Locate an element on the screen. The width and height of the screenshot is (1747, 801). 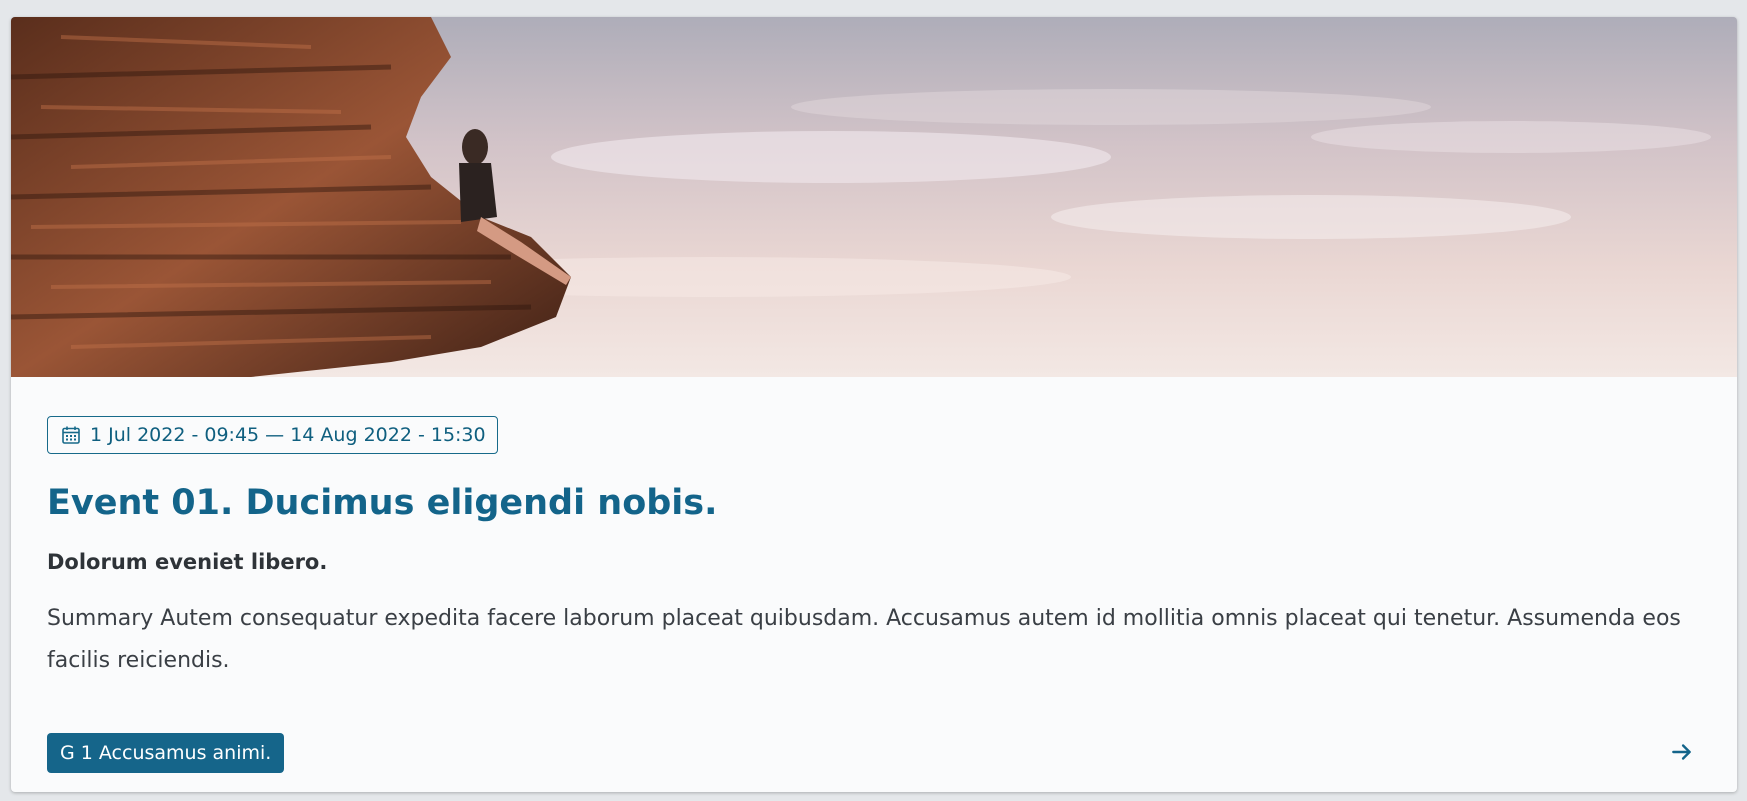
calendar-icon is located at coordinates (71, 435).